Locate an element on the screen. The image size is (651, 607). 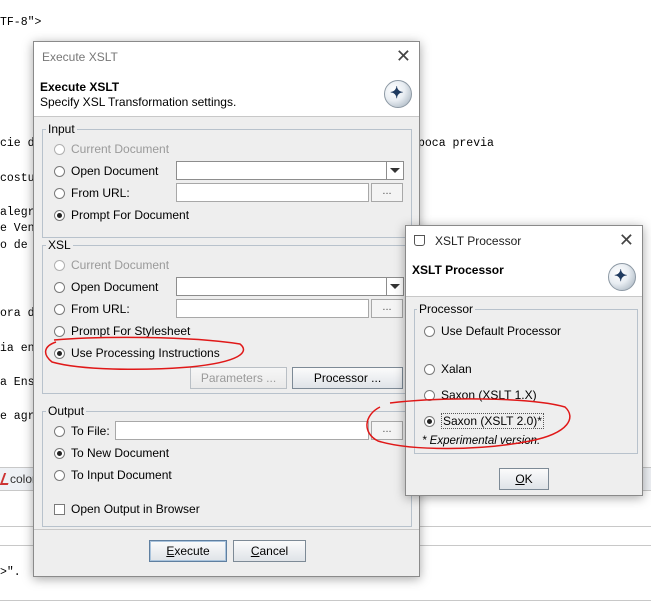
output-group-label: Output is located at coordinates (66, 411).